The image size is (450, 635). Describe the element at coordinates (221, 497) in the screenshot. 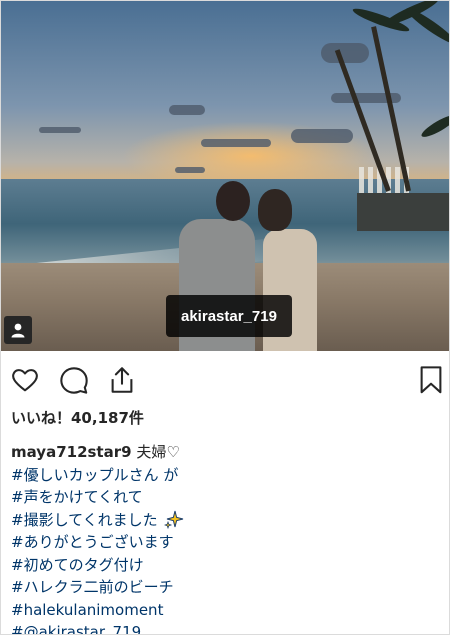

I see `hashtag: #声をかけてくれて` at that location.